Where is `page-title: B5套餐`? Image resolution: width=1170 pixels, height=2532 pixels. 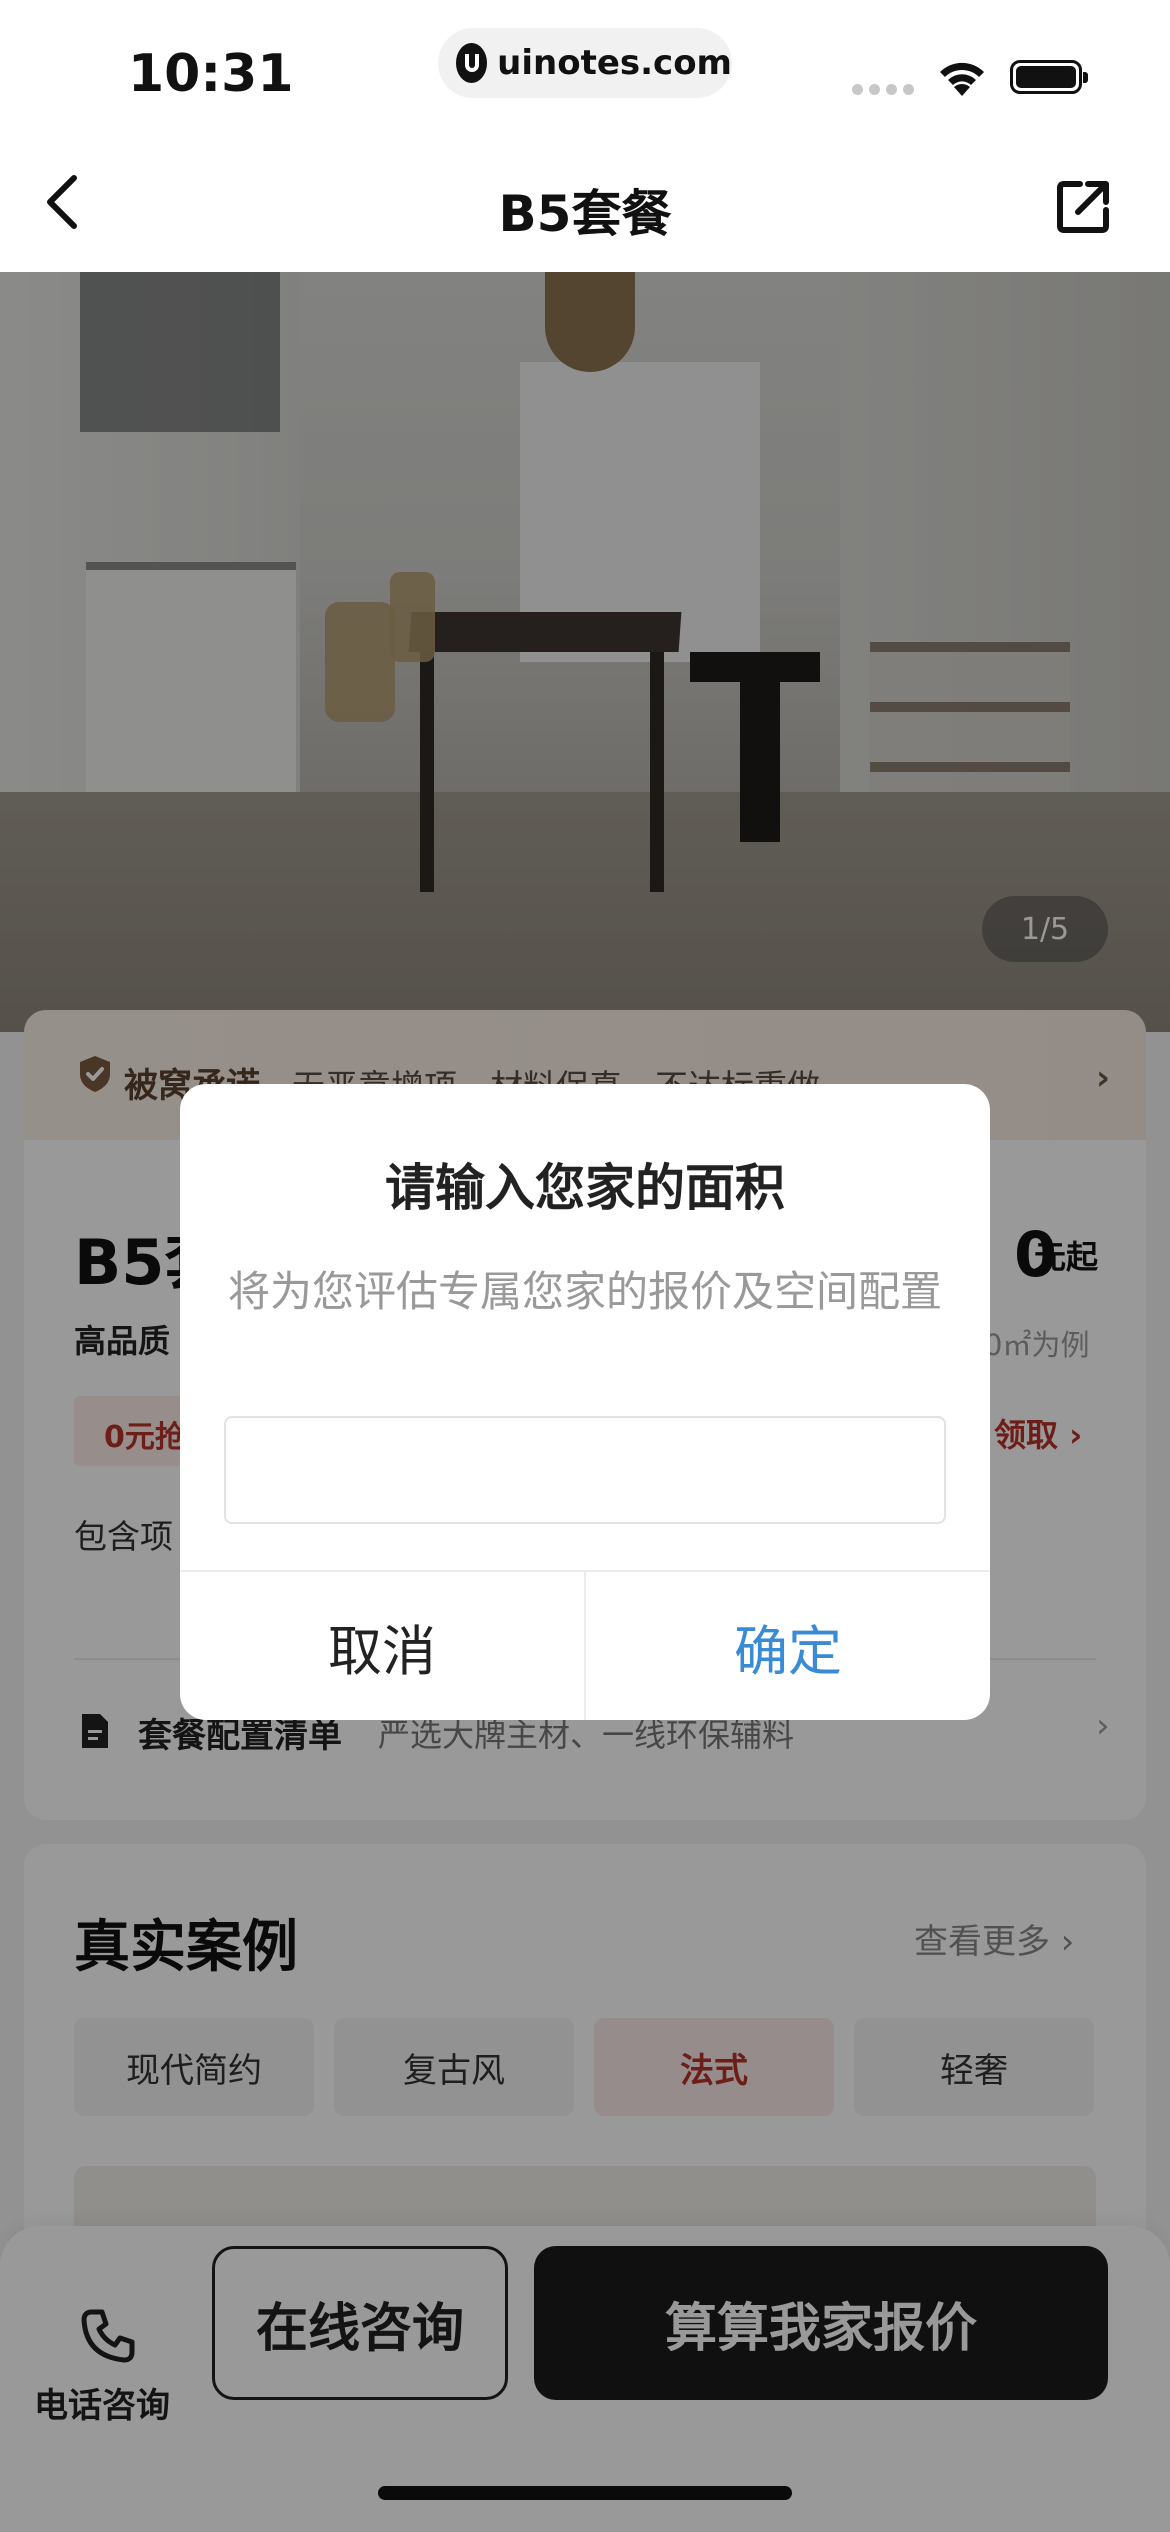
page-title: B5套餐 is located at coordinates (585, 214).